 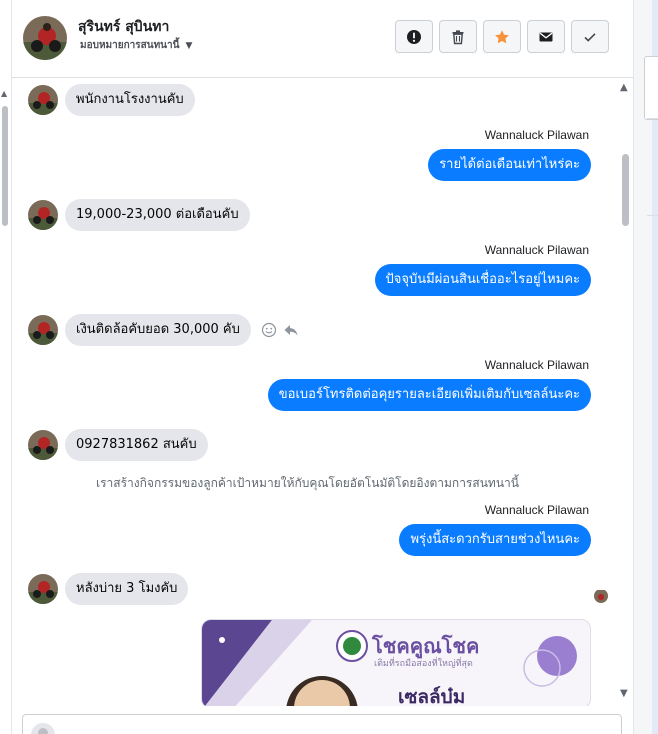 I want to click on smiley-icon, so click(x=269, y=330).